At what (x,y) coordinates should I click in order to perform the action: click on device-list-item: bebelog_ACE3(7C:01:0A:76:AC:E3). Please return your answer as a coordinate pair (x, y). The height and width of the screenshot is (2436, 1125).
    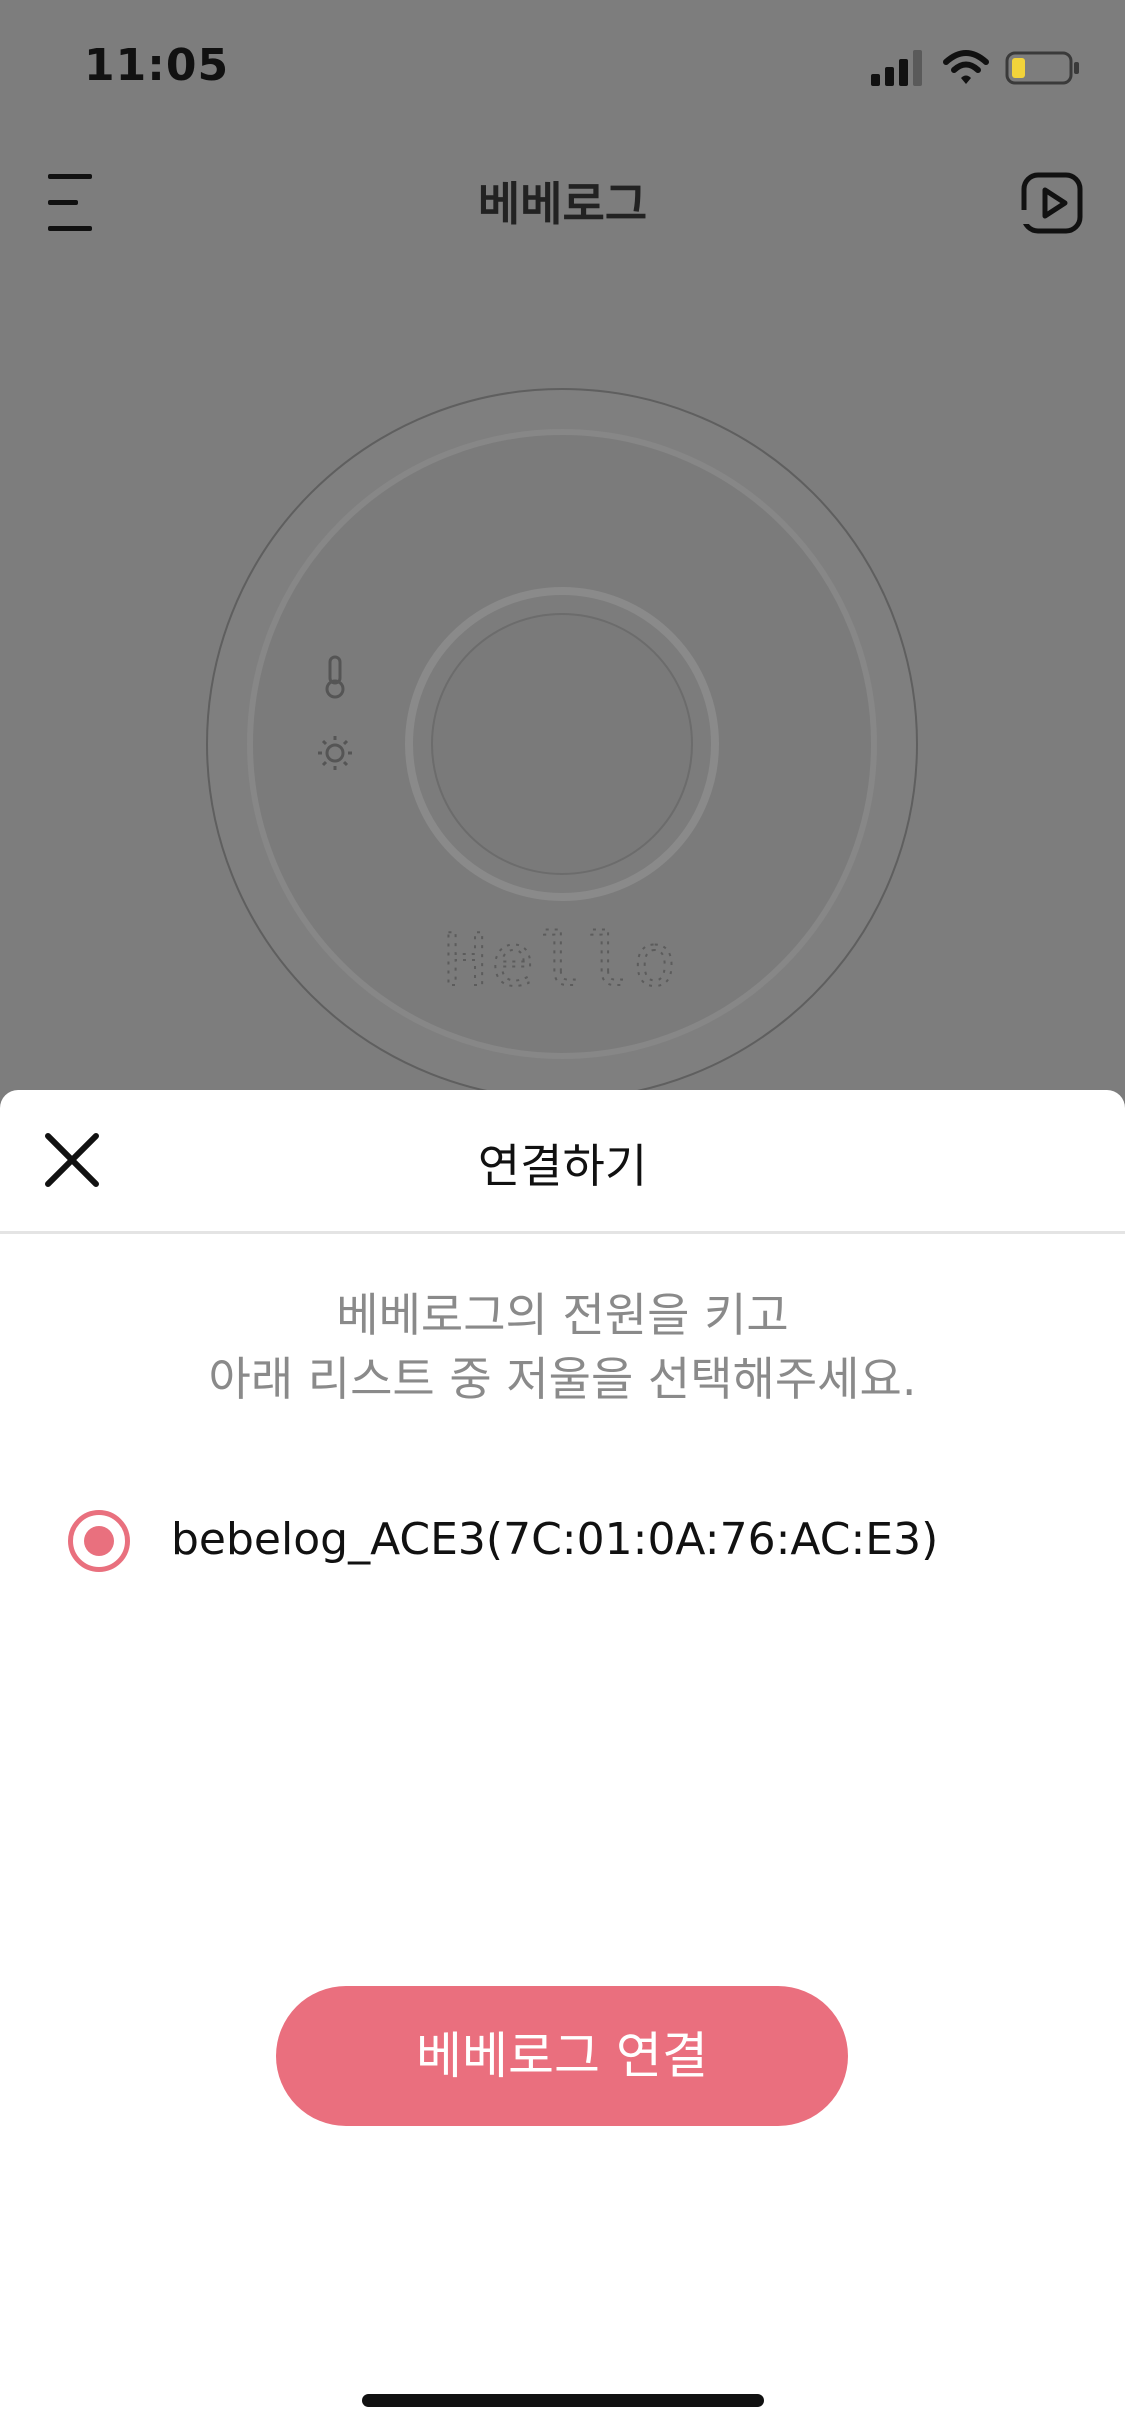
    Looking at the image, I should click on (564, 1543).